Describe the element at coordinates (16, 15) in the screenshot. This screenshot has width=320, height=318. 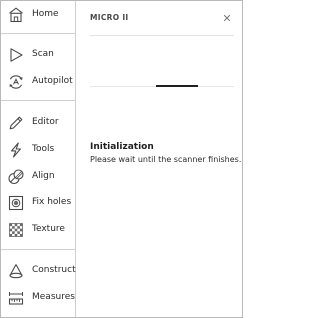
I see `home-icon` at that location.